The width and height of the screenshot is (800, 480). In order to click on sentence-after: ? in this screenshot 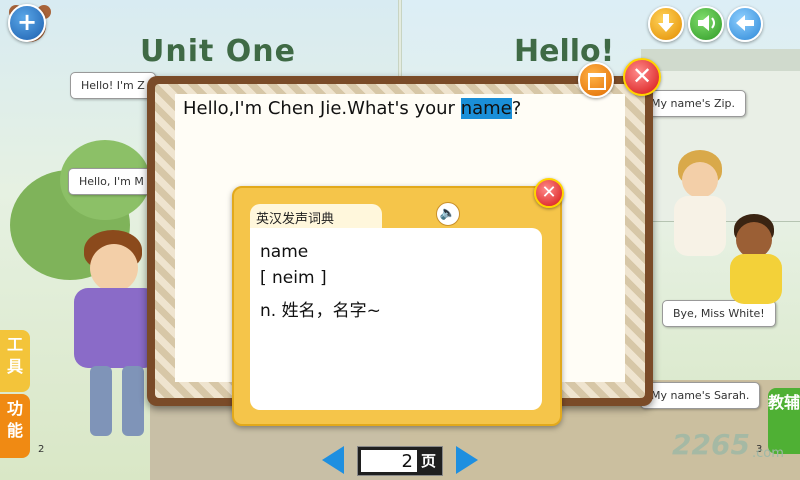, I will do `click(516, 108)`.